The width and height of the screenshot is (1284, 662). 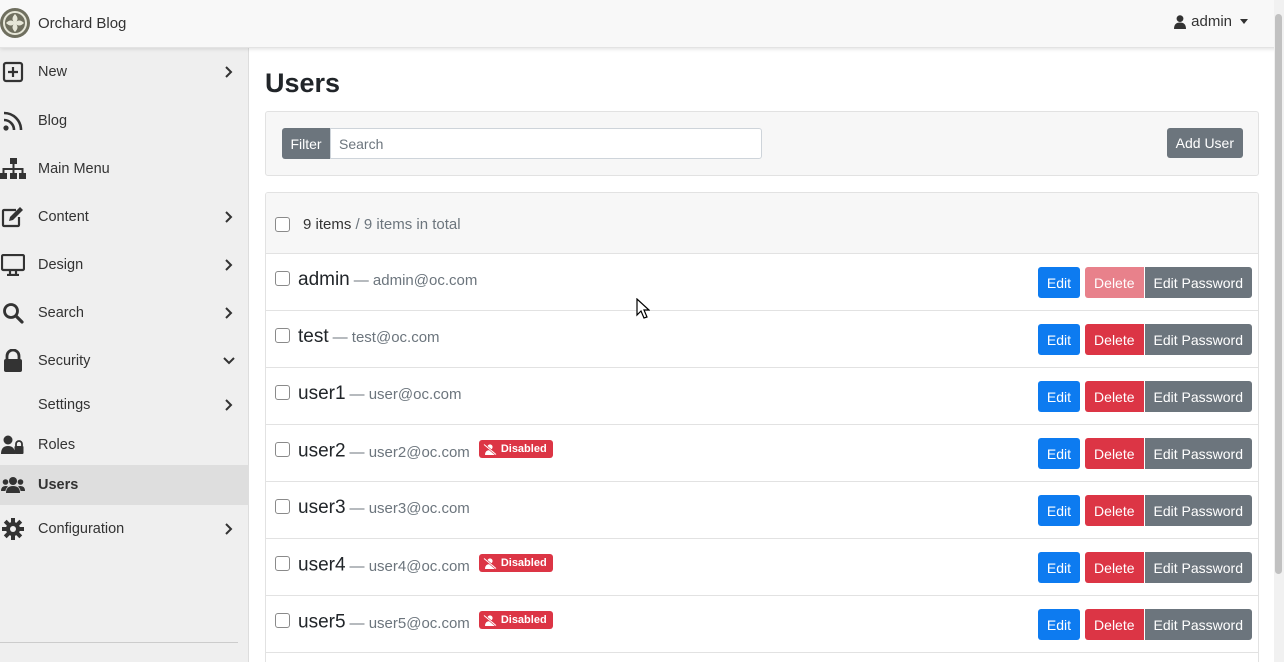 What do you see at coordinates (63, 23) in the screenshot?
I see `brand-link: Orchard Blog` at bounding box center [63, 23].